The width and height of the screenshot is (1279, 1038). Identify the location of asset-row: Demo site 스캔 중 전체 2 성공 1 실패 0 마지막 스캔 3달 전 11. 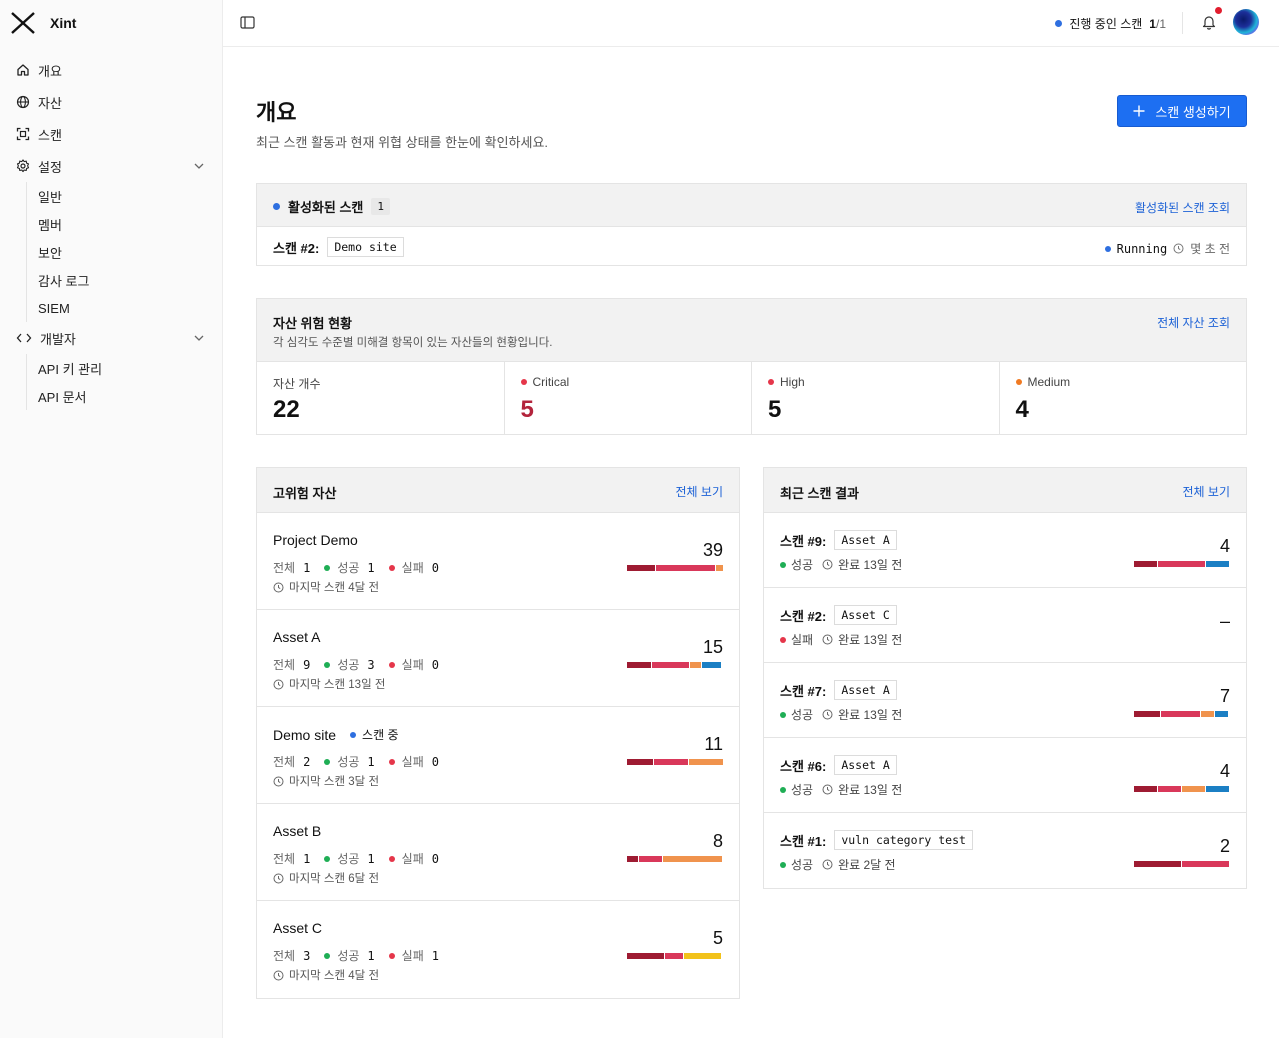
(498, 755).